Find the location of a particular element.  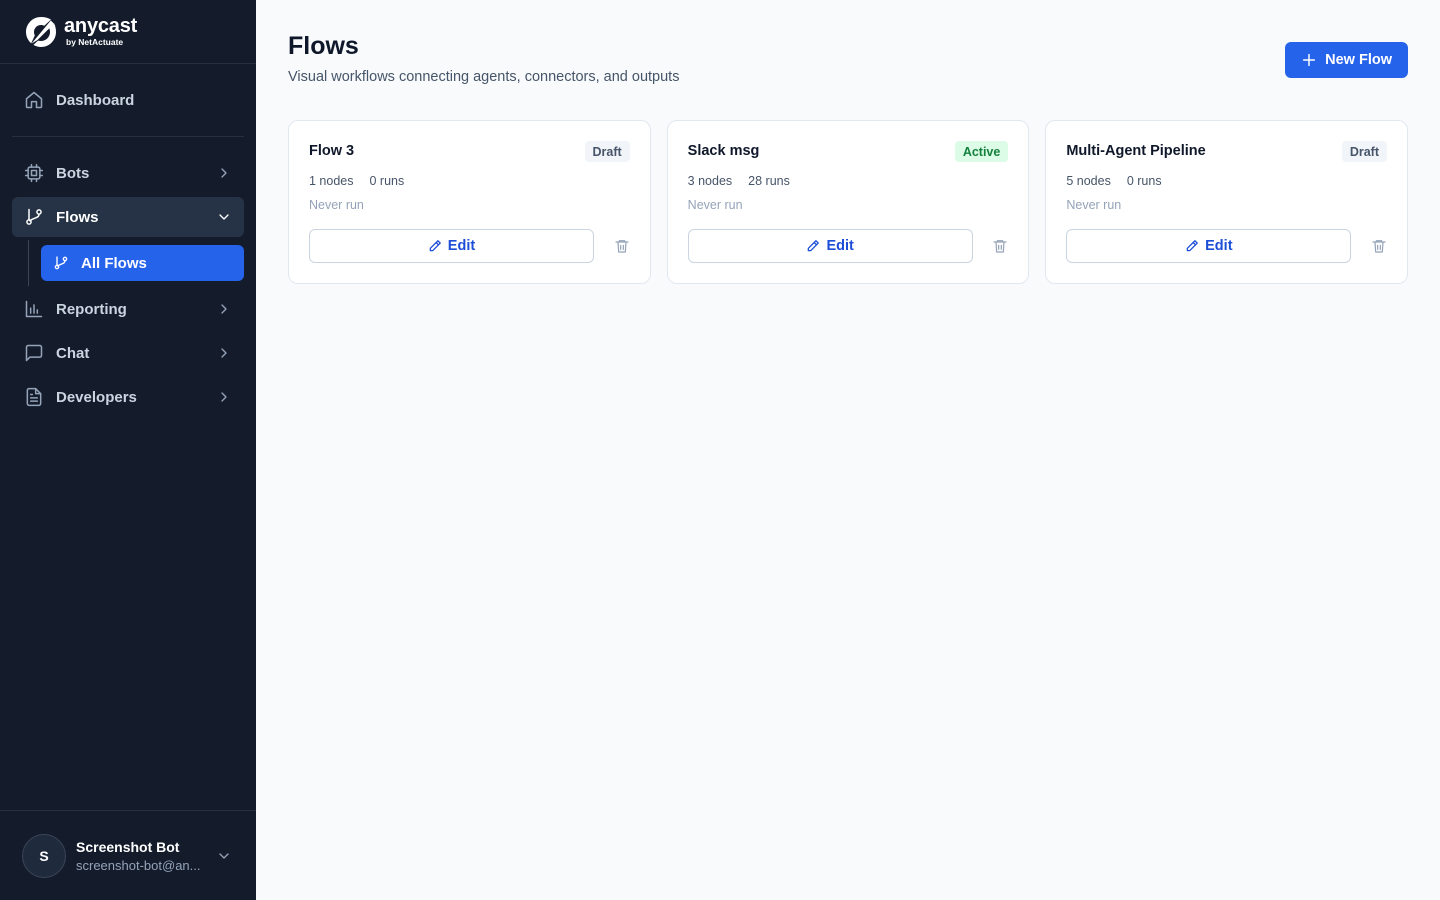

new-flow-button: New Flow is located at coordinates (1346, 60).